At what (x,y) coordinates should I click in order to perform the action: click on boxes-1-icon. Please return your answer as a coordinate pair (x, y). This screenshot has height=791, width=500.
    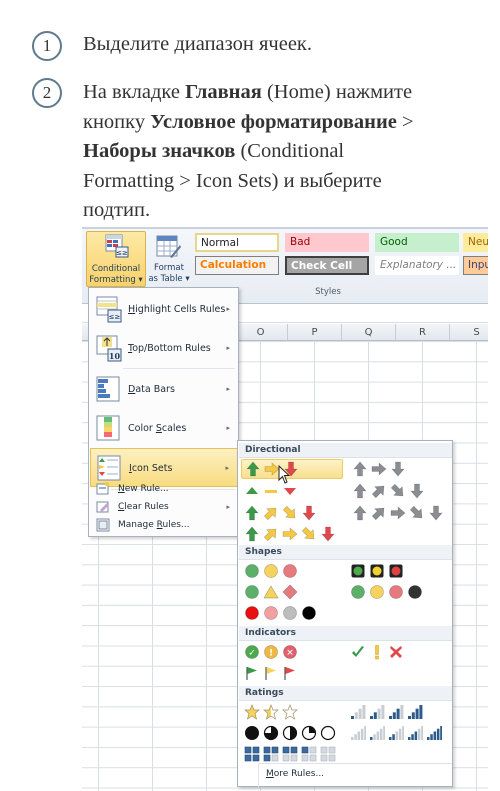
    Looking at the image, I should click on (309, 754).